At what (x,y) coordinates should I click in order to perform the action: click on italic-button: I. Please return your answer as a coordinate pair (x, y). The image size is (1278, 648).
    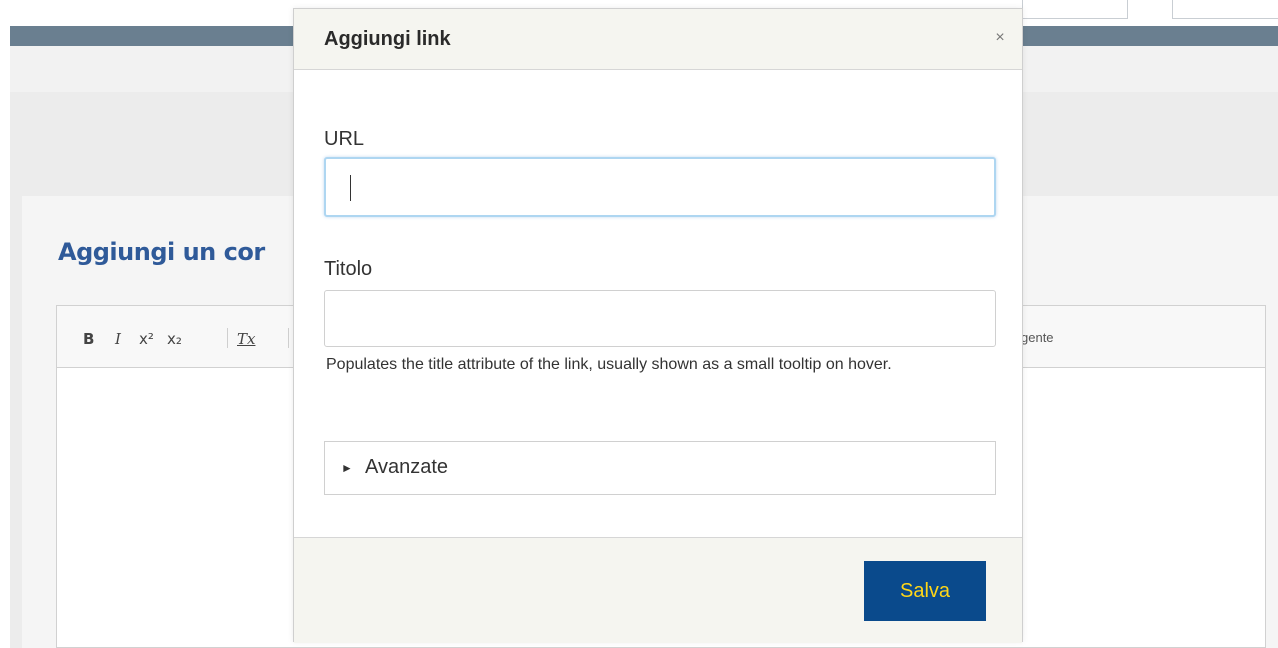
    Looking at the image, I should click on (118, 339).